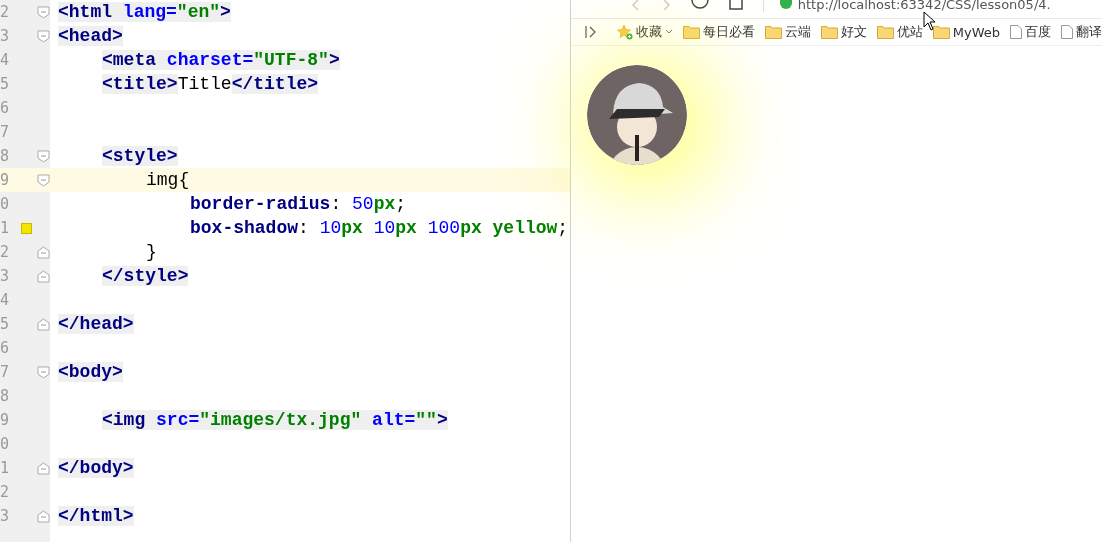 This screenshot has width=1102, height=542. I want to click on bookmark-folder: 每日必看, so click(718, 32).